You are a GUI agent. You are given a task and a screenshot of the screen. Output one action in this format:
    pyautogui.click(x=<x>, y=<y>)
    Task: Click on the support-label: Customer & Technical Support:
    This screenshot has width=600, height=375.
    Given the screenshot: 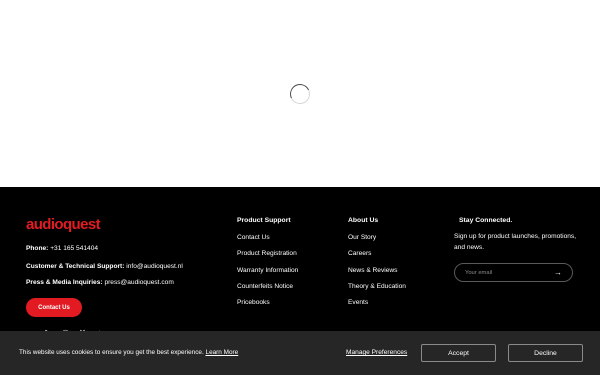 What is the action you would take?
    pyautogui.click(x=75, y=266)
    